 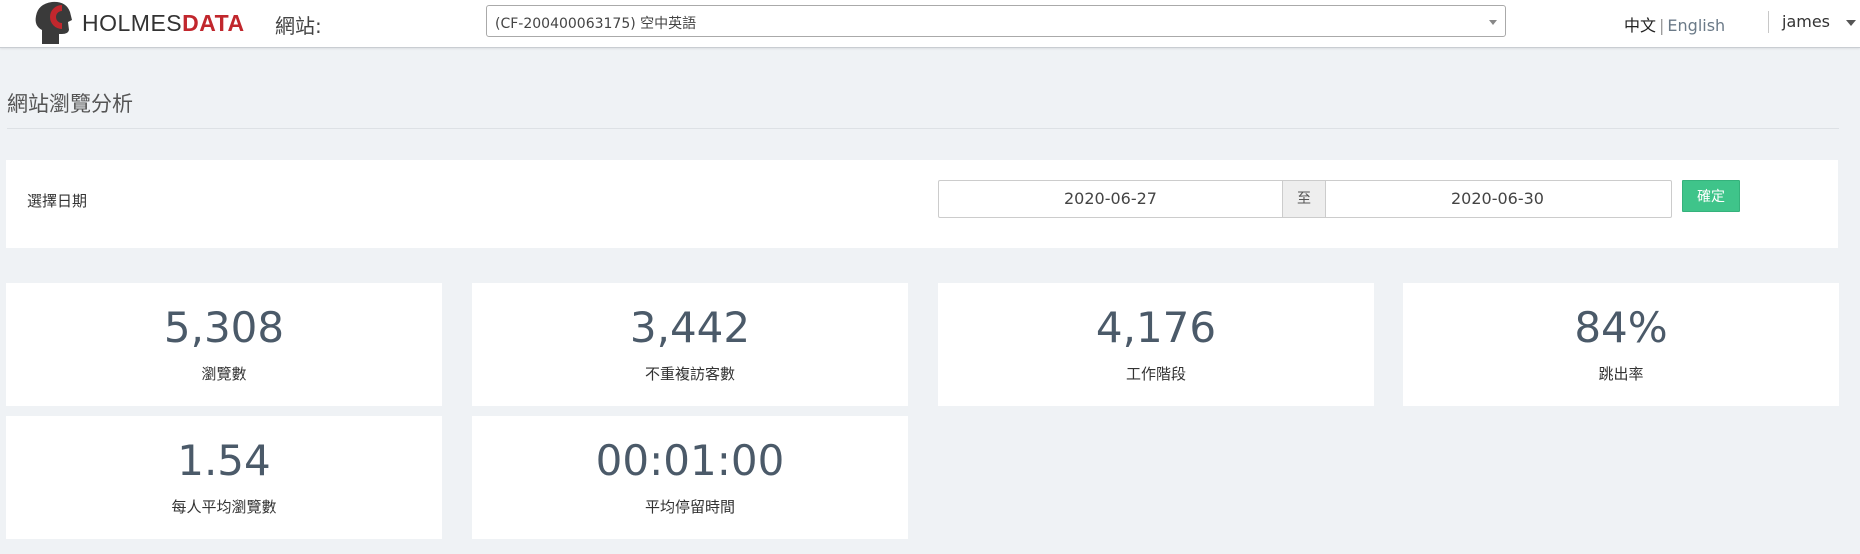 What do you see at coordinates (996, 21) in the screenshot?
I see `site-select: (CF-200400063175) 空中英語` at bounding box center [996, 21].